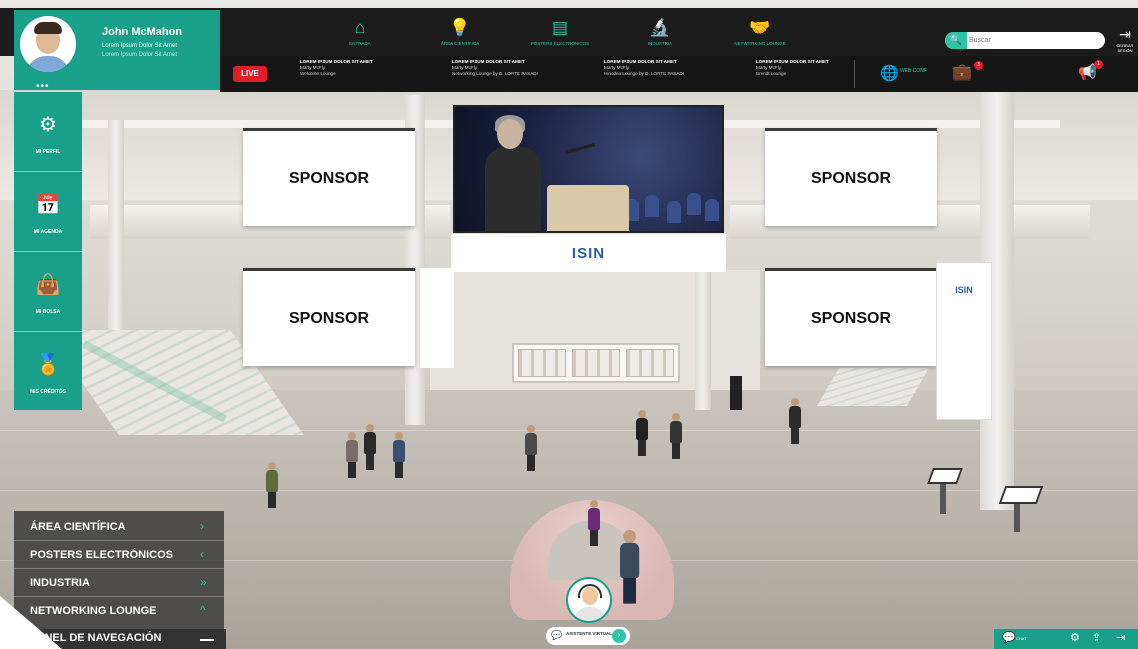 Image resolution: width=1138 pixels, height=649 pixels. What do you see at coordinates (119, 555) in the screenshot?
I see `nav-panel-item-posters: POSTERS ELECTRÓNICOS ‹` at bounding box center [119, 555].